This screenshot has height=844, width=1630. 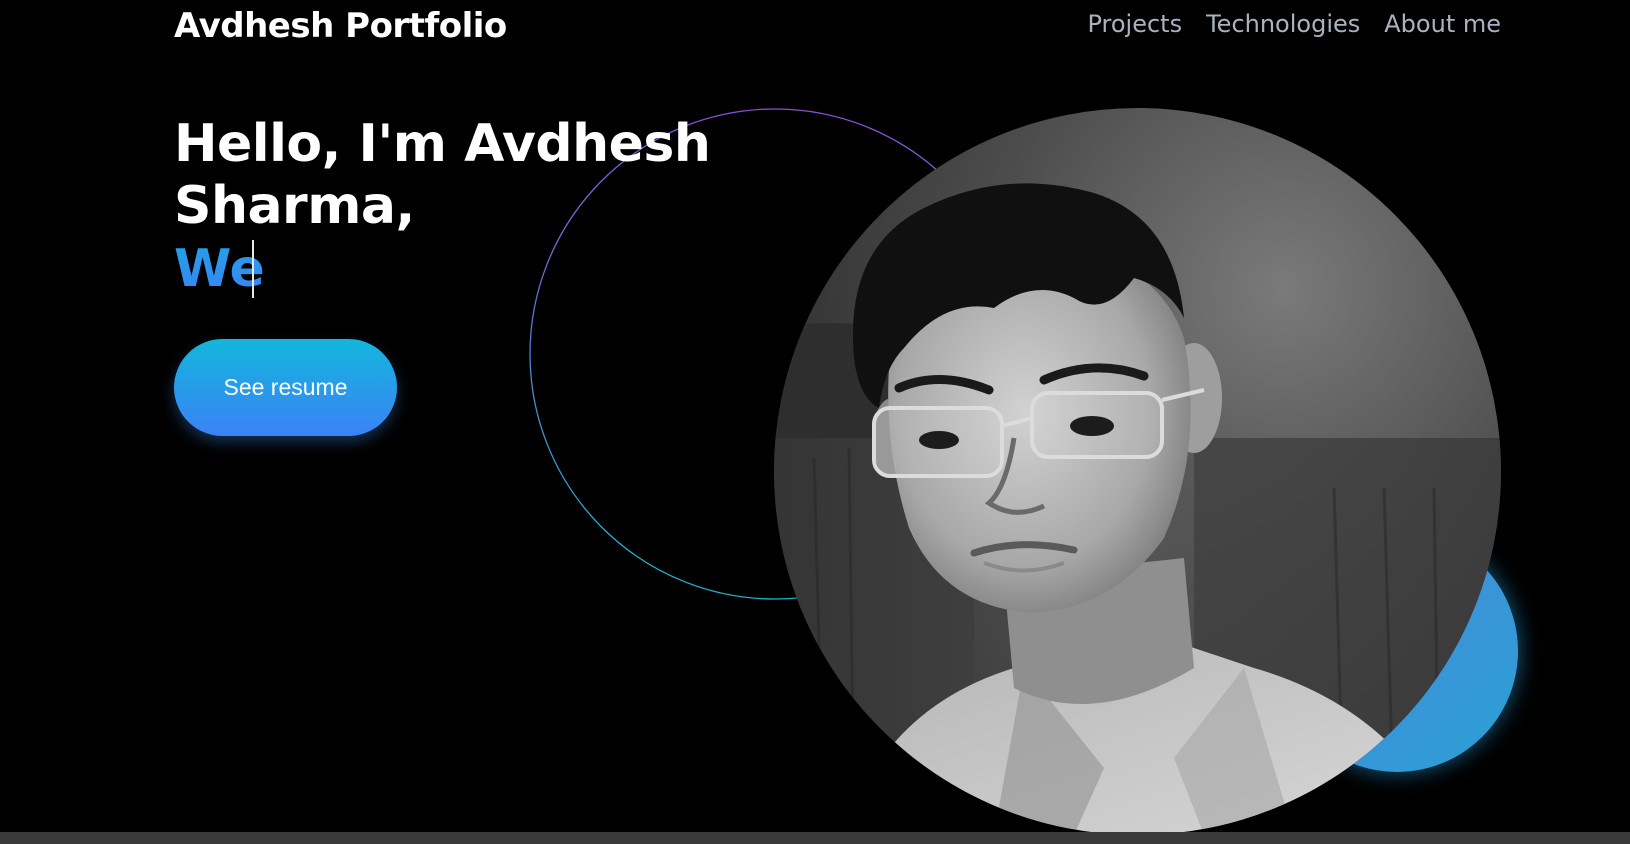 What do you see at coordinates (1134, 24) in the screenshot?
I see `nav-link-projects: Projects` at bounding box center [1134, 24].